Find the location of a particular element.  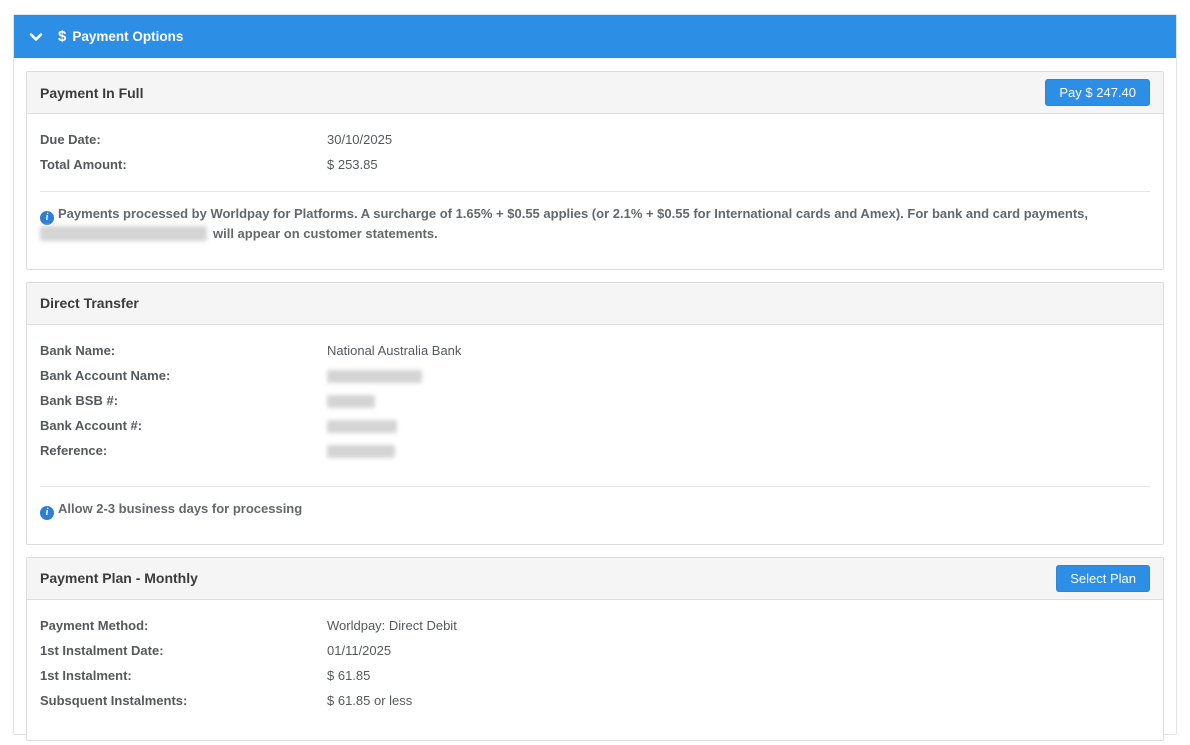

section-title: Payment Options is located at coordinates (128, 36).